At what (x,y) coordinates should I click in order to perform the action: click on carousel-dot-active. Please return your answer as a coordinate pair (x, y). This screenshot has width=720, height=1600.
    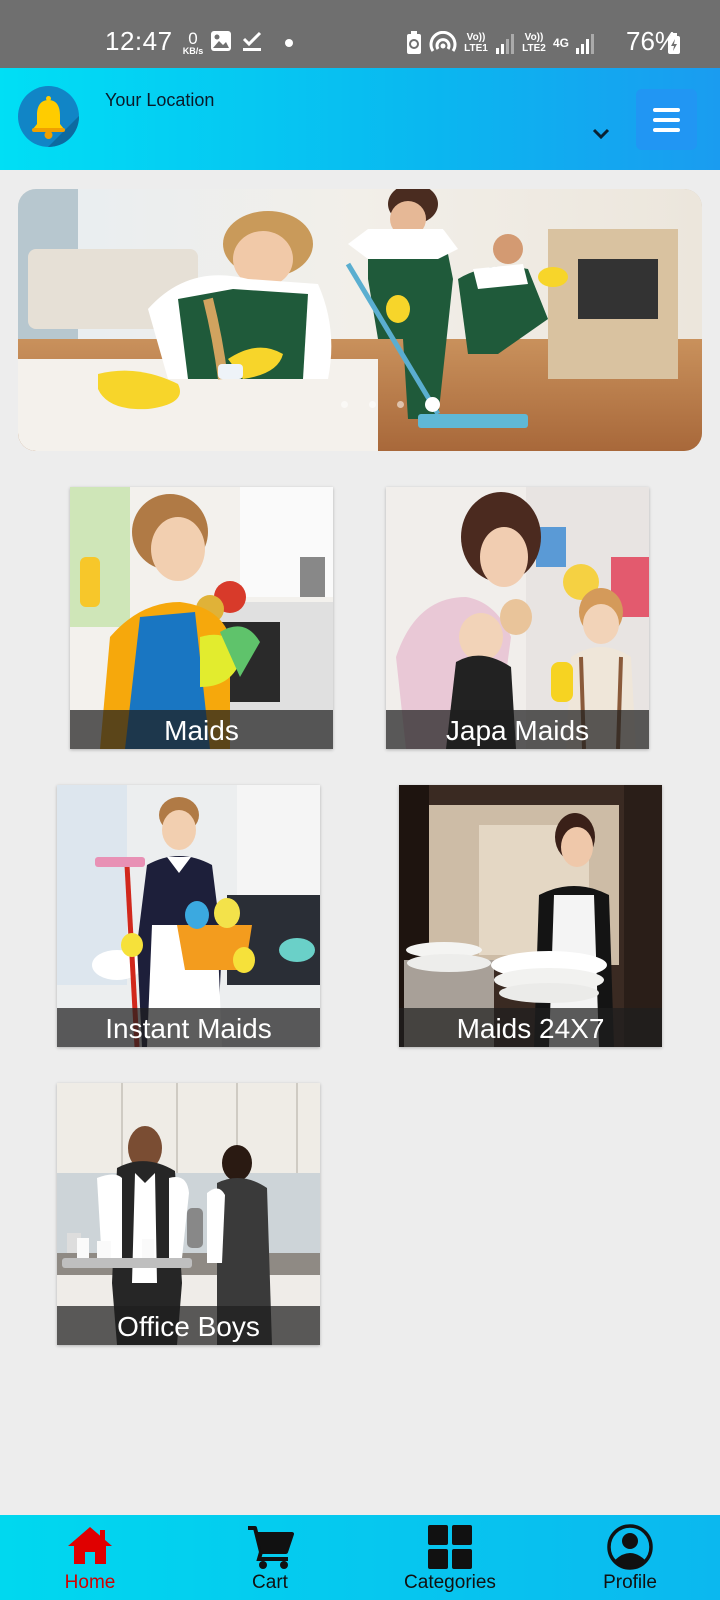
    Looking at the image, I should click on (432, 404).